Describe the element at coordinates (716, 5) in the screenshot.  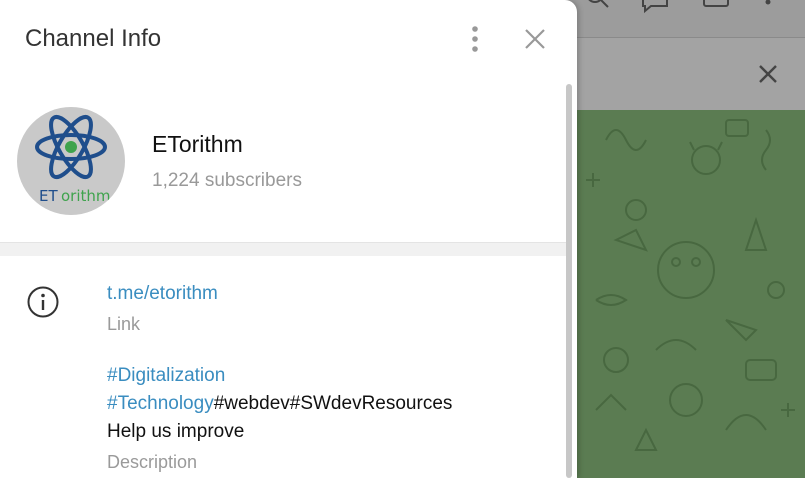
I see `sidebar-icon` at that location.